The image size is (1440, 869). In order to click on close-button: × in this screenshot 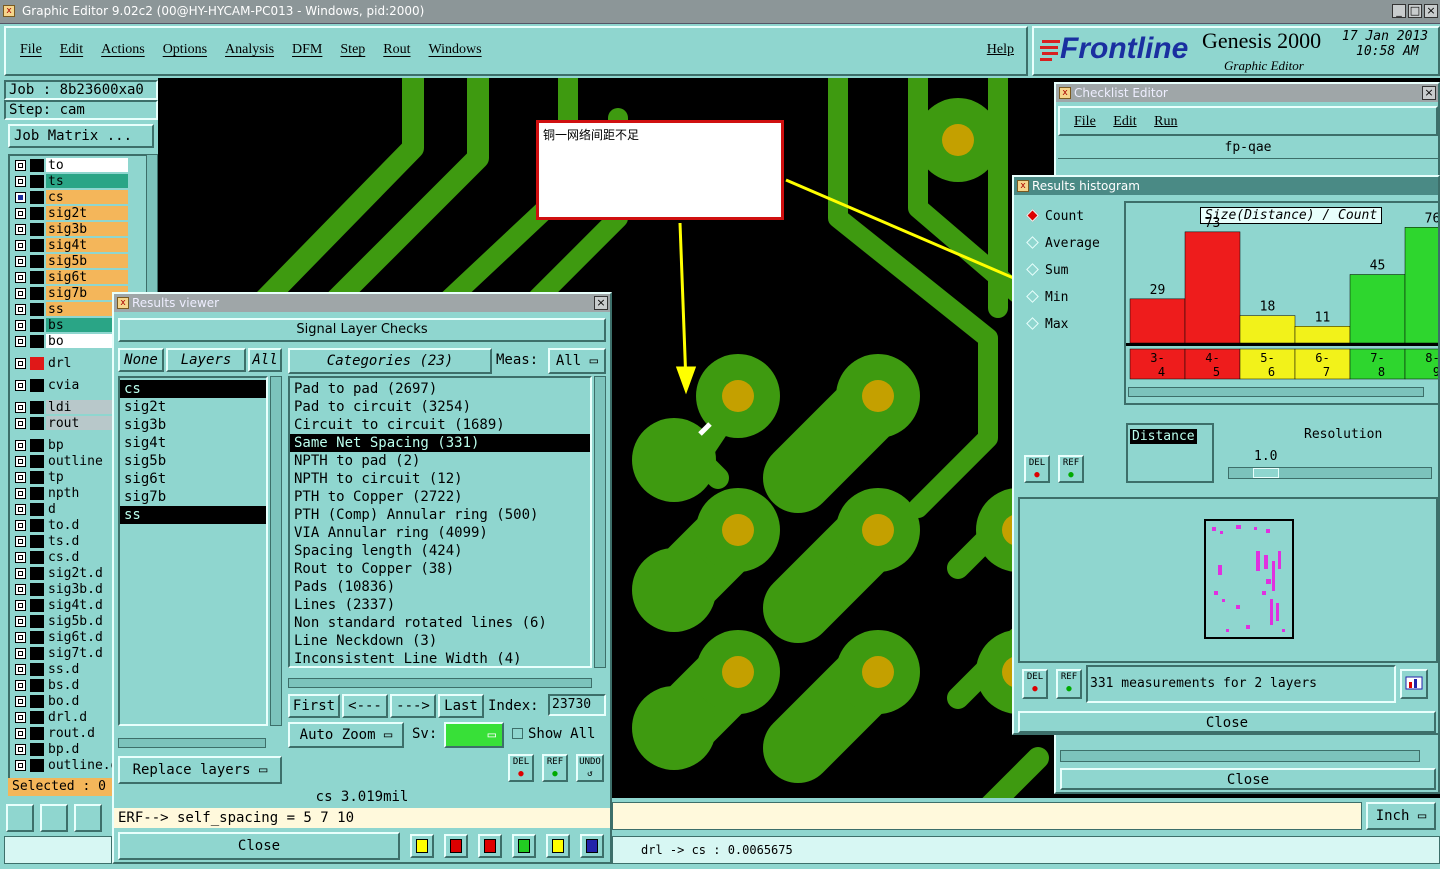, I will do `click(1431, 11)`.